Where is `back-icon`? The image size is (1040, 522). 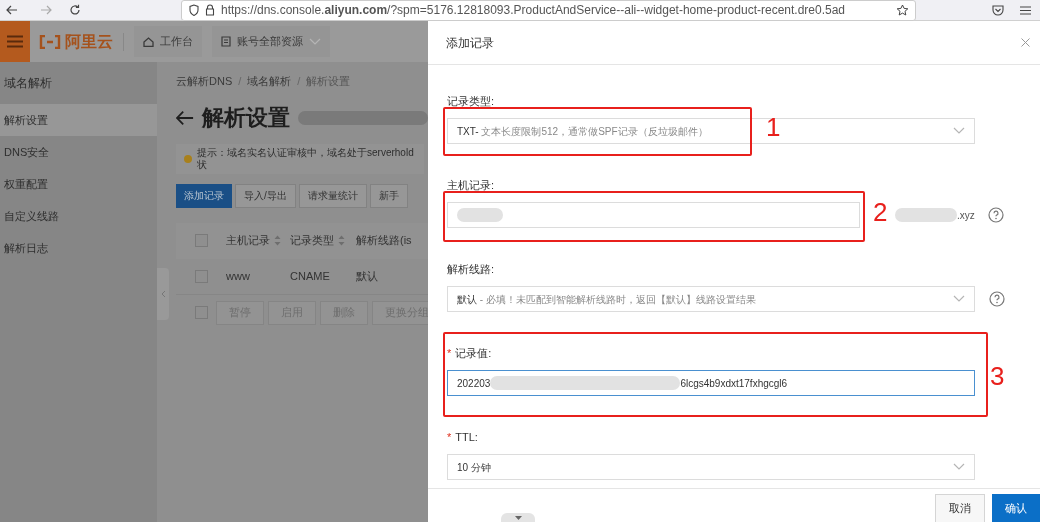 back-icon is located at coordinates (12, 10).